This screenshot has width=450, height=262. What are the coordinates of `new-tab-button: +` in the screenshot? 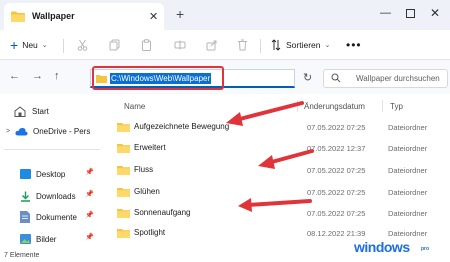 It's located at (180, 14).